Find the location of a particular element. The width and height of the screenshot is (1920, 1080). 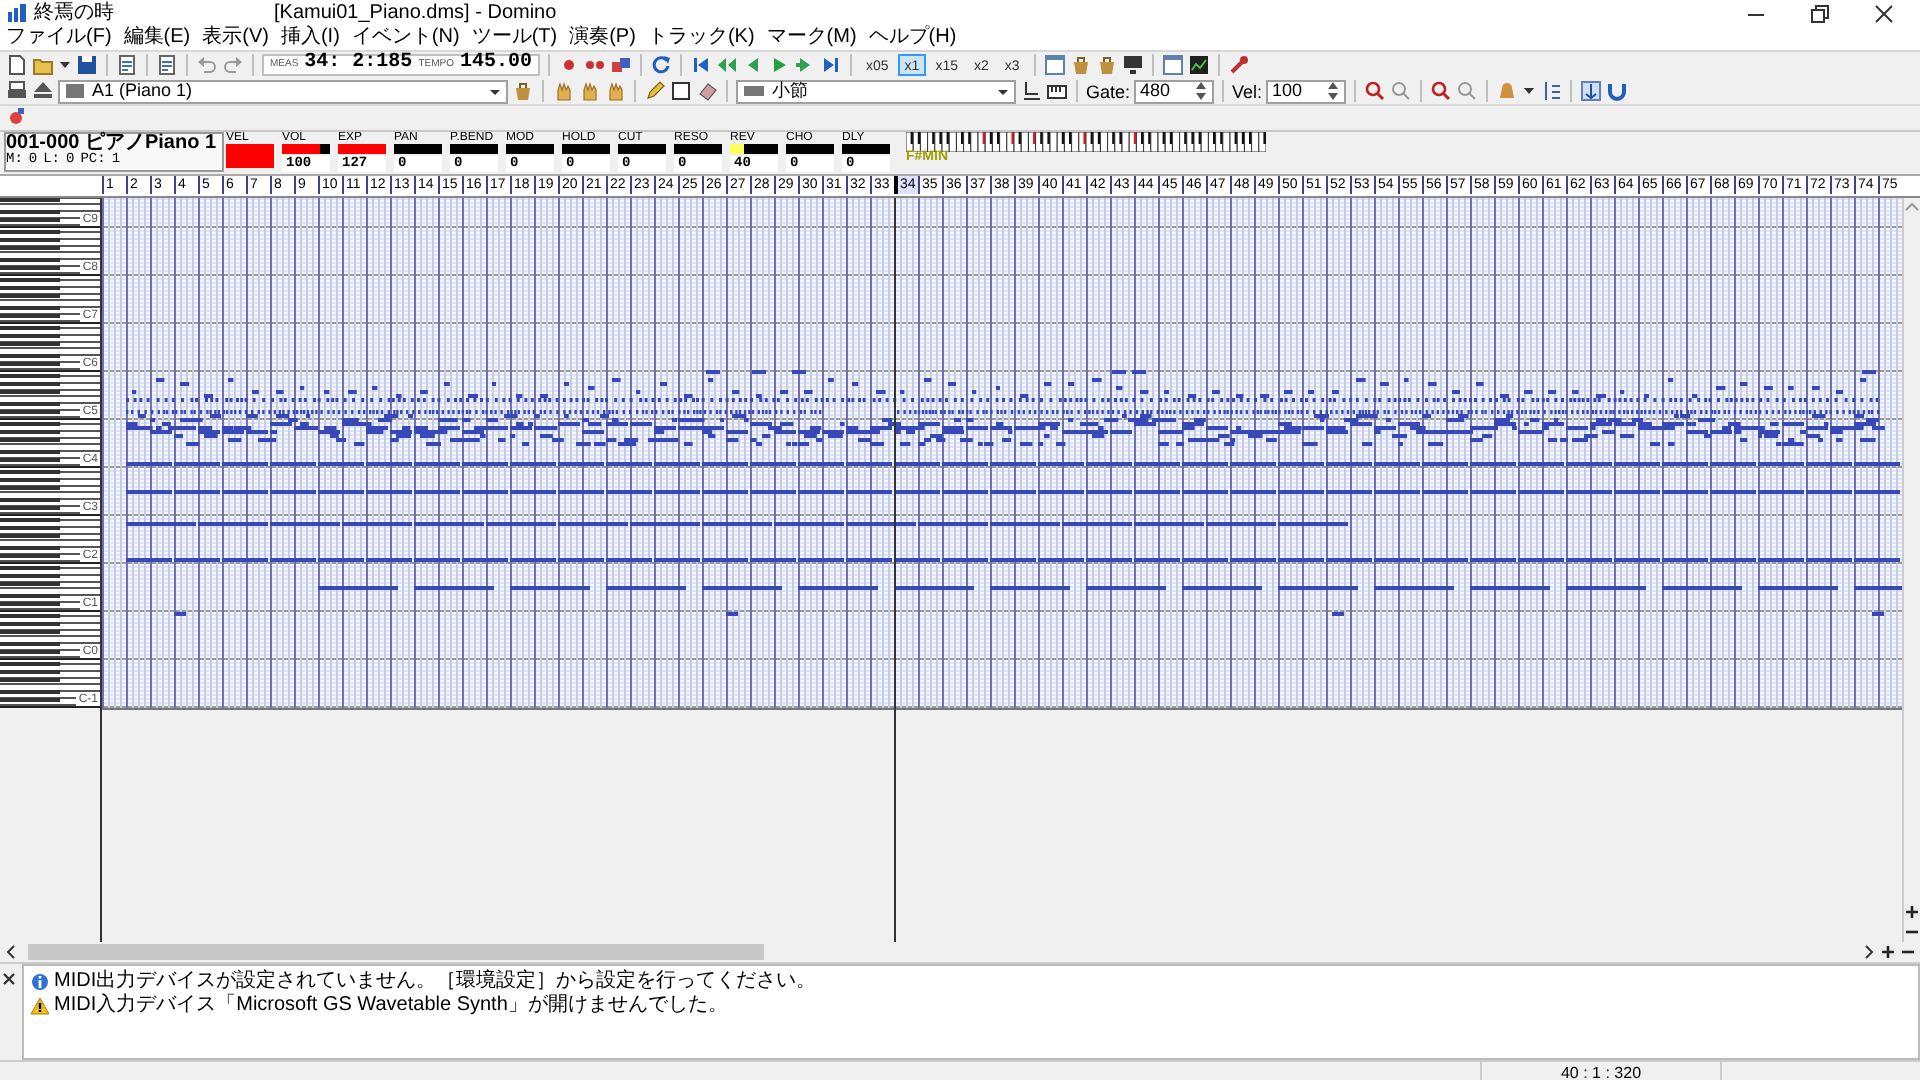

skip-end-icon is located at coordinates (830, 64).